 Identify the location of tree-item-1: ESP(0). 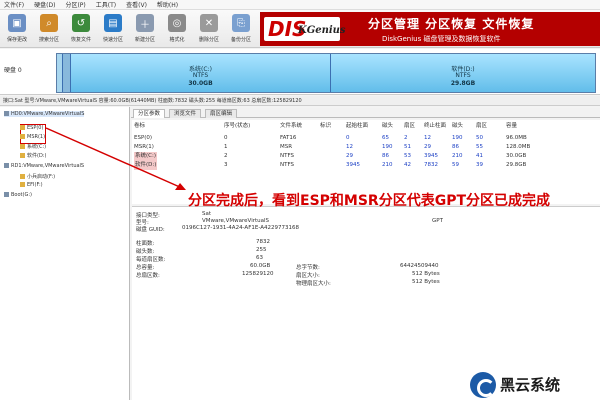
(31, 128).